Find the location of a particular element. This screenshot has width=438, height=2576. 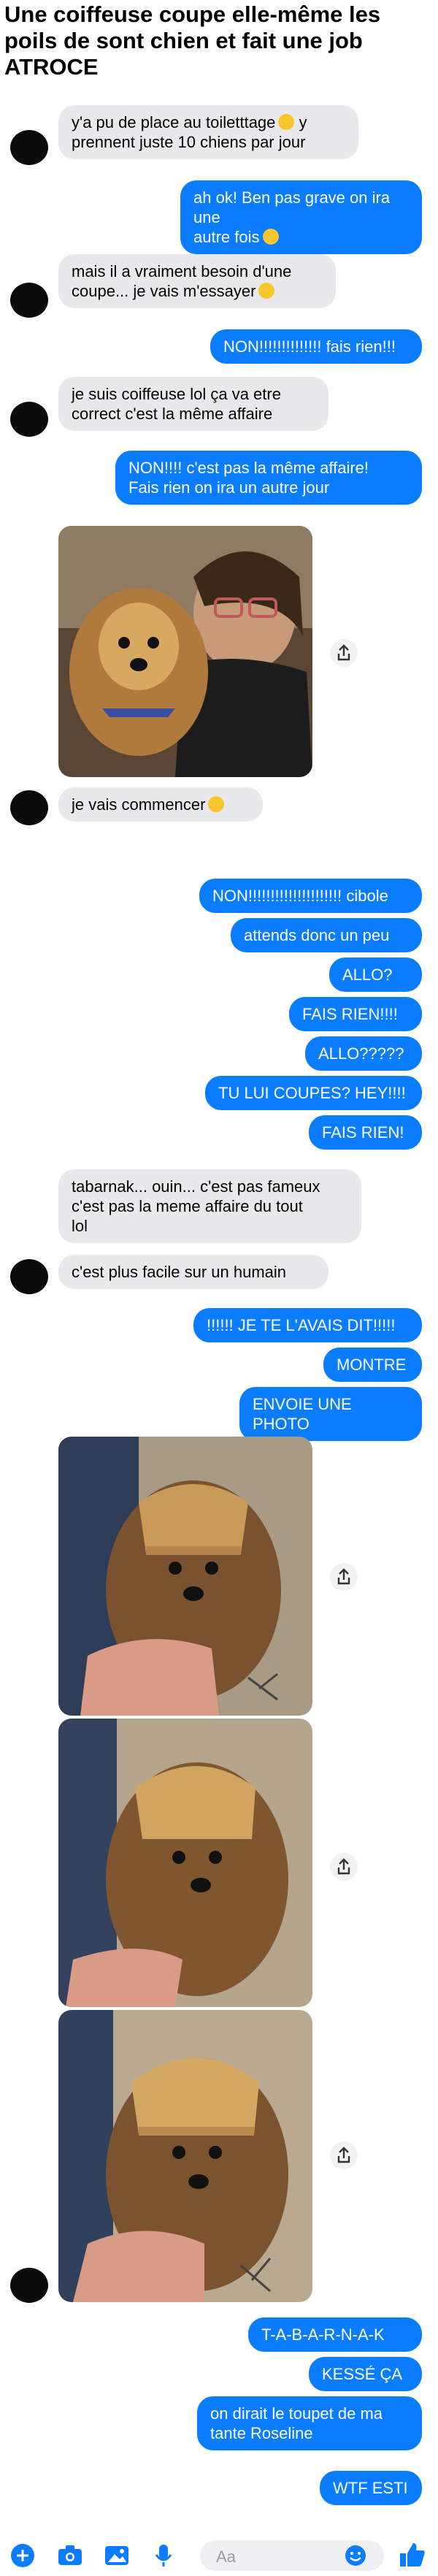

photo-icon is located at coordinates (117, 2555).